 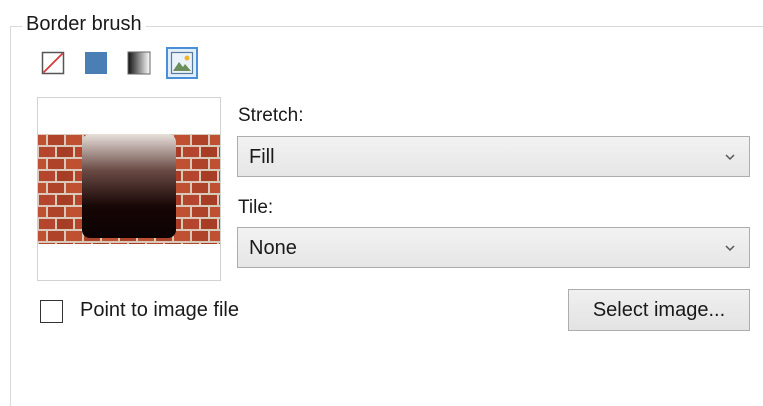 What do you see at coordinates (159, 310) in the screenshot?
I see `point-to-image-file-label: Point to image file` at bounding box center [159, 310].